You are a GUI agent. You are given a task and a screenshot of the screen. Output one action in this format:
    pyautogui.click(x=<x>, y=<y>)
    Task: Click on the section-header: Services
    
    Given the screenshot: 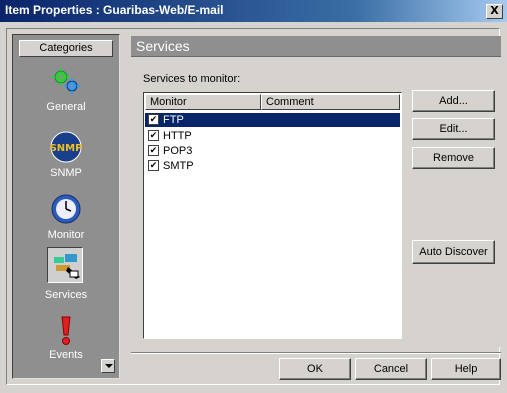 What is the action you would take?
    pyautogui.click(x=316, y=46)
    